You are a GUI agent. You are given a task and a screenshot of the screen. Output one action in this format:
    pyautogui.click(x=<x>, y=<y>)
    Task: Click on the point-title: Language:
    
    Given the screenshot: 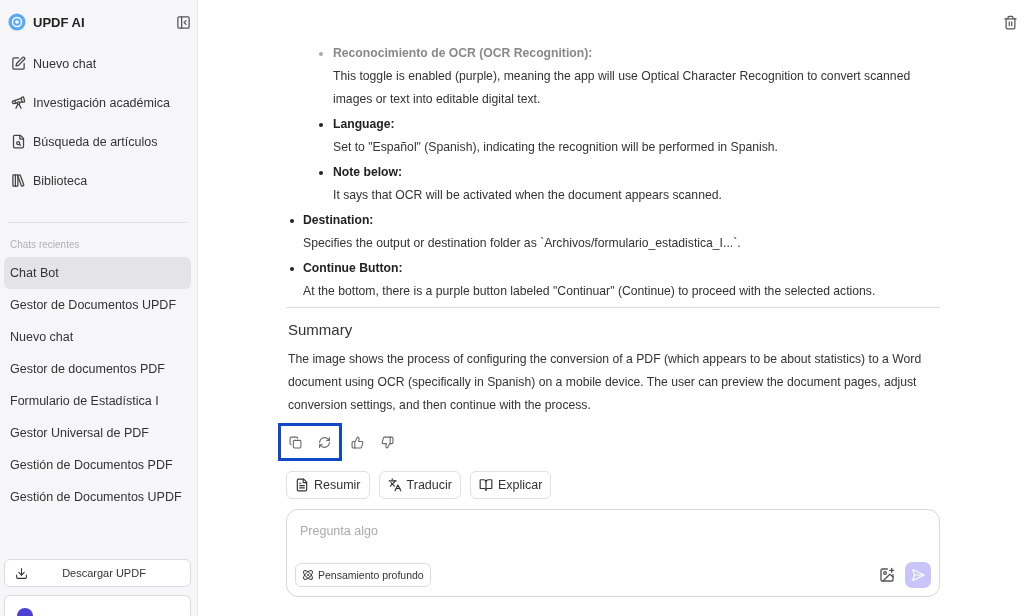 What is the action you would take?
    pyautogui.click(x=364, y=124)
    